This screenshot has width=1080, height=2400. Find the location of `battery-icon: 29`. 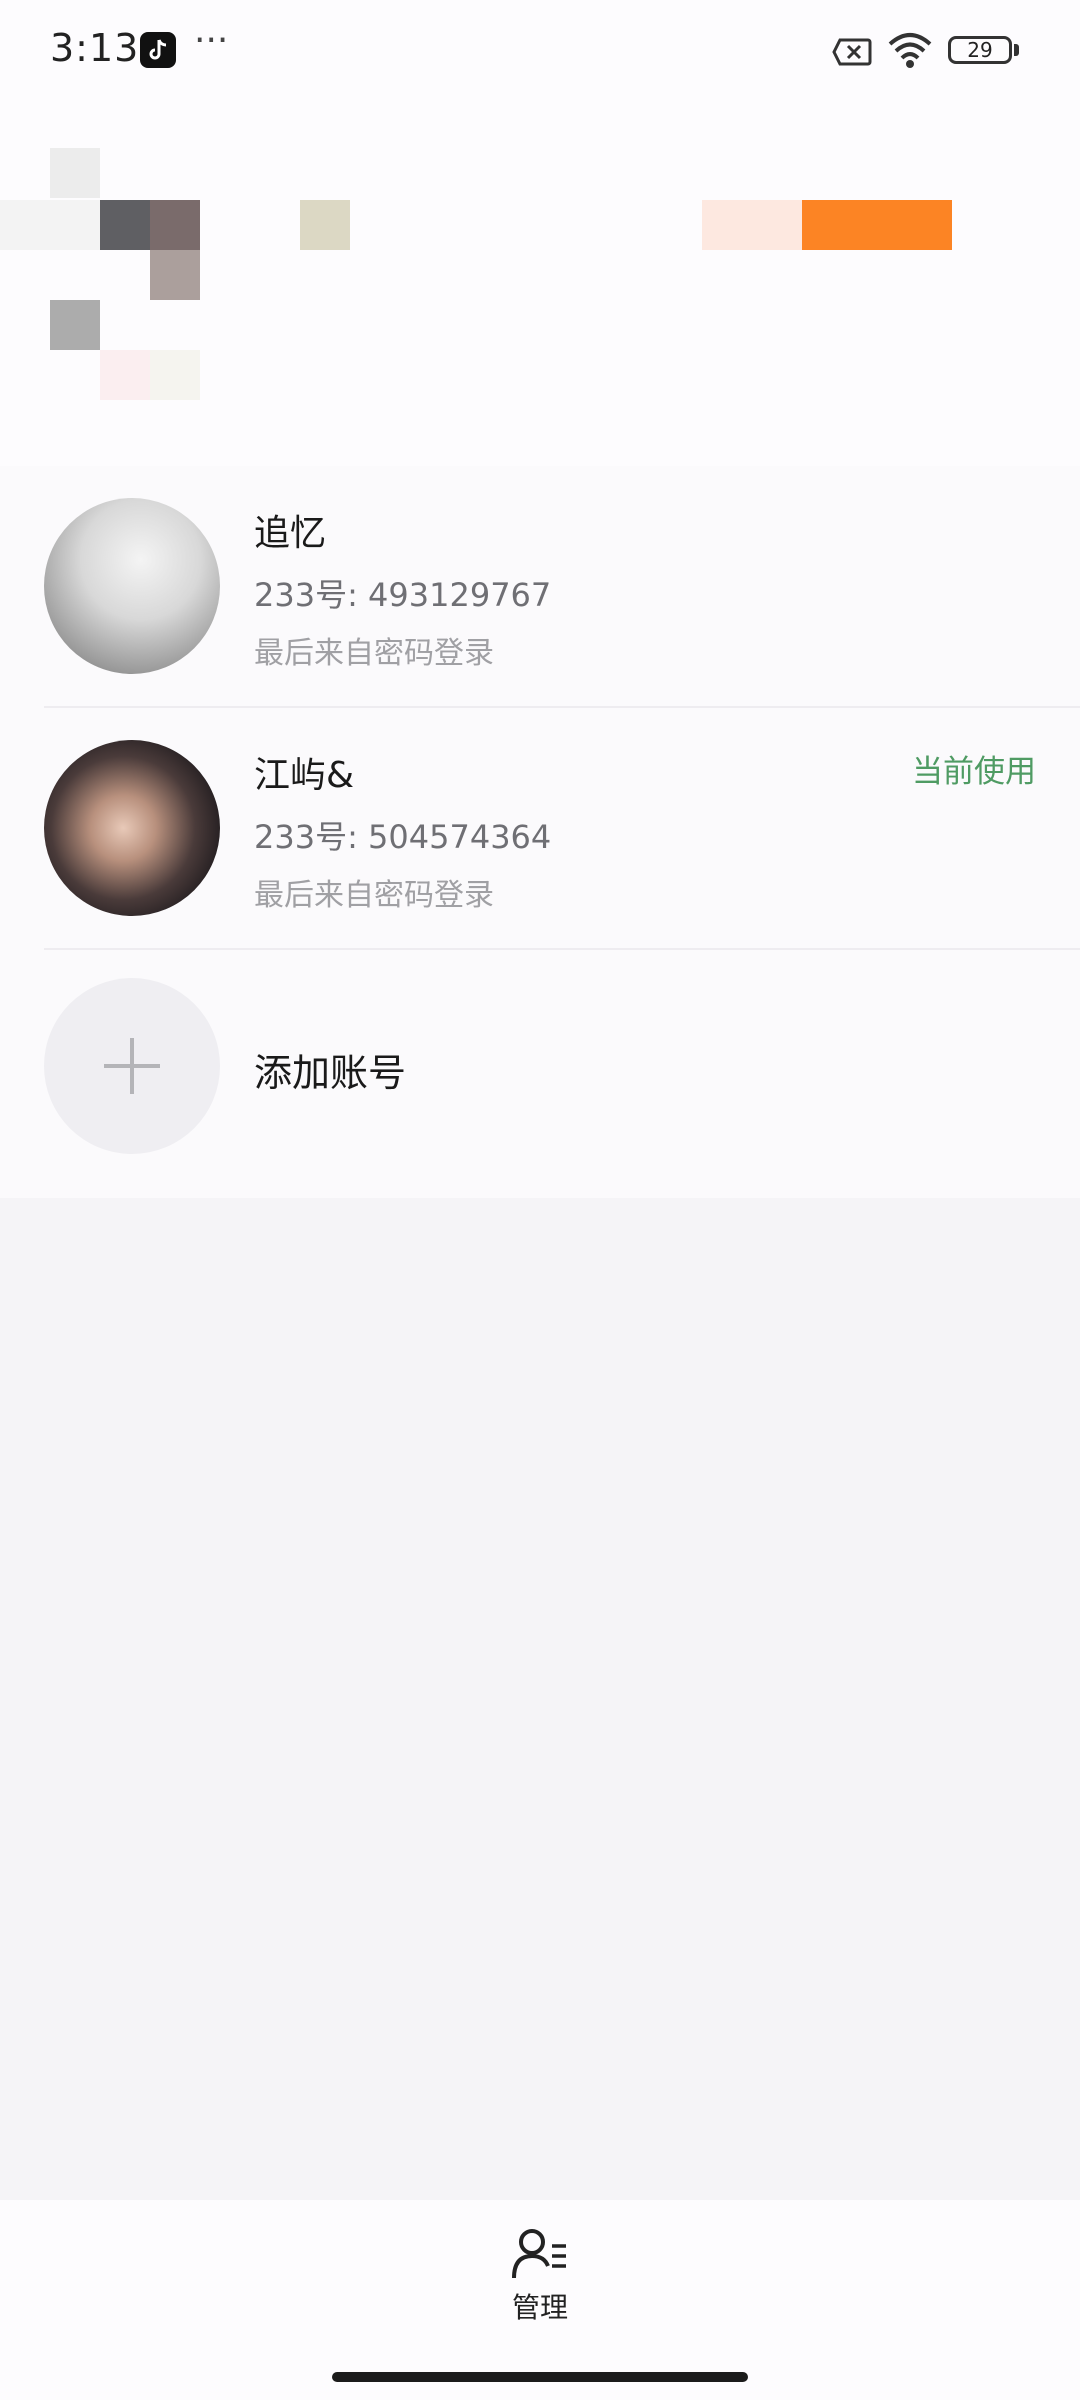

battery-icon: 29 is located at coordinates (980, 50).